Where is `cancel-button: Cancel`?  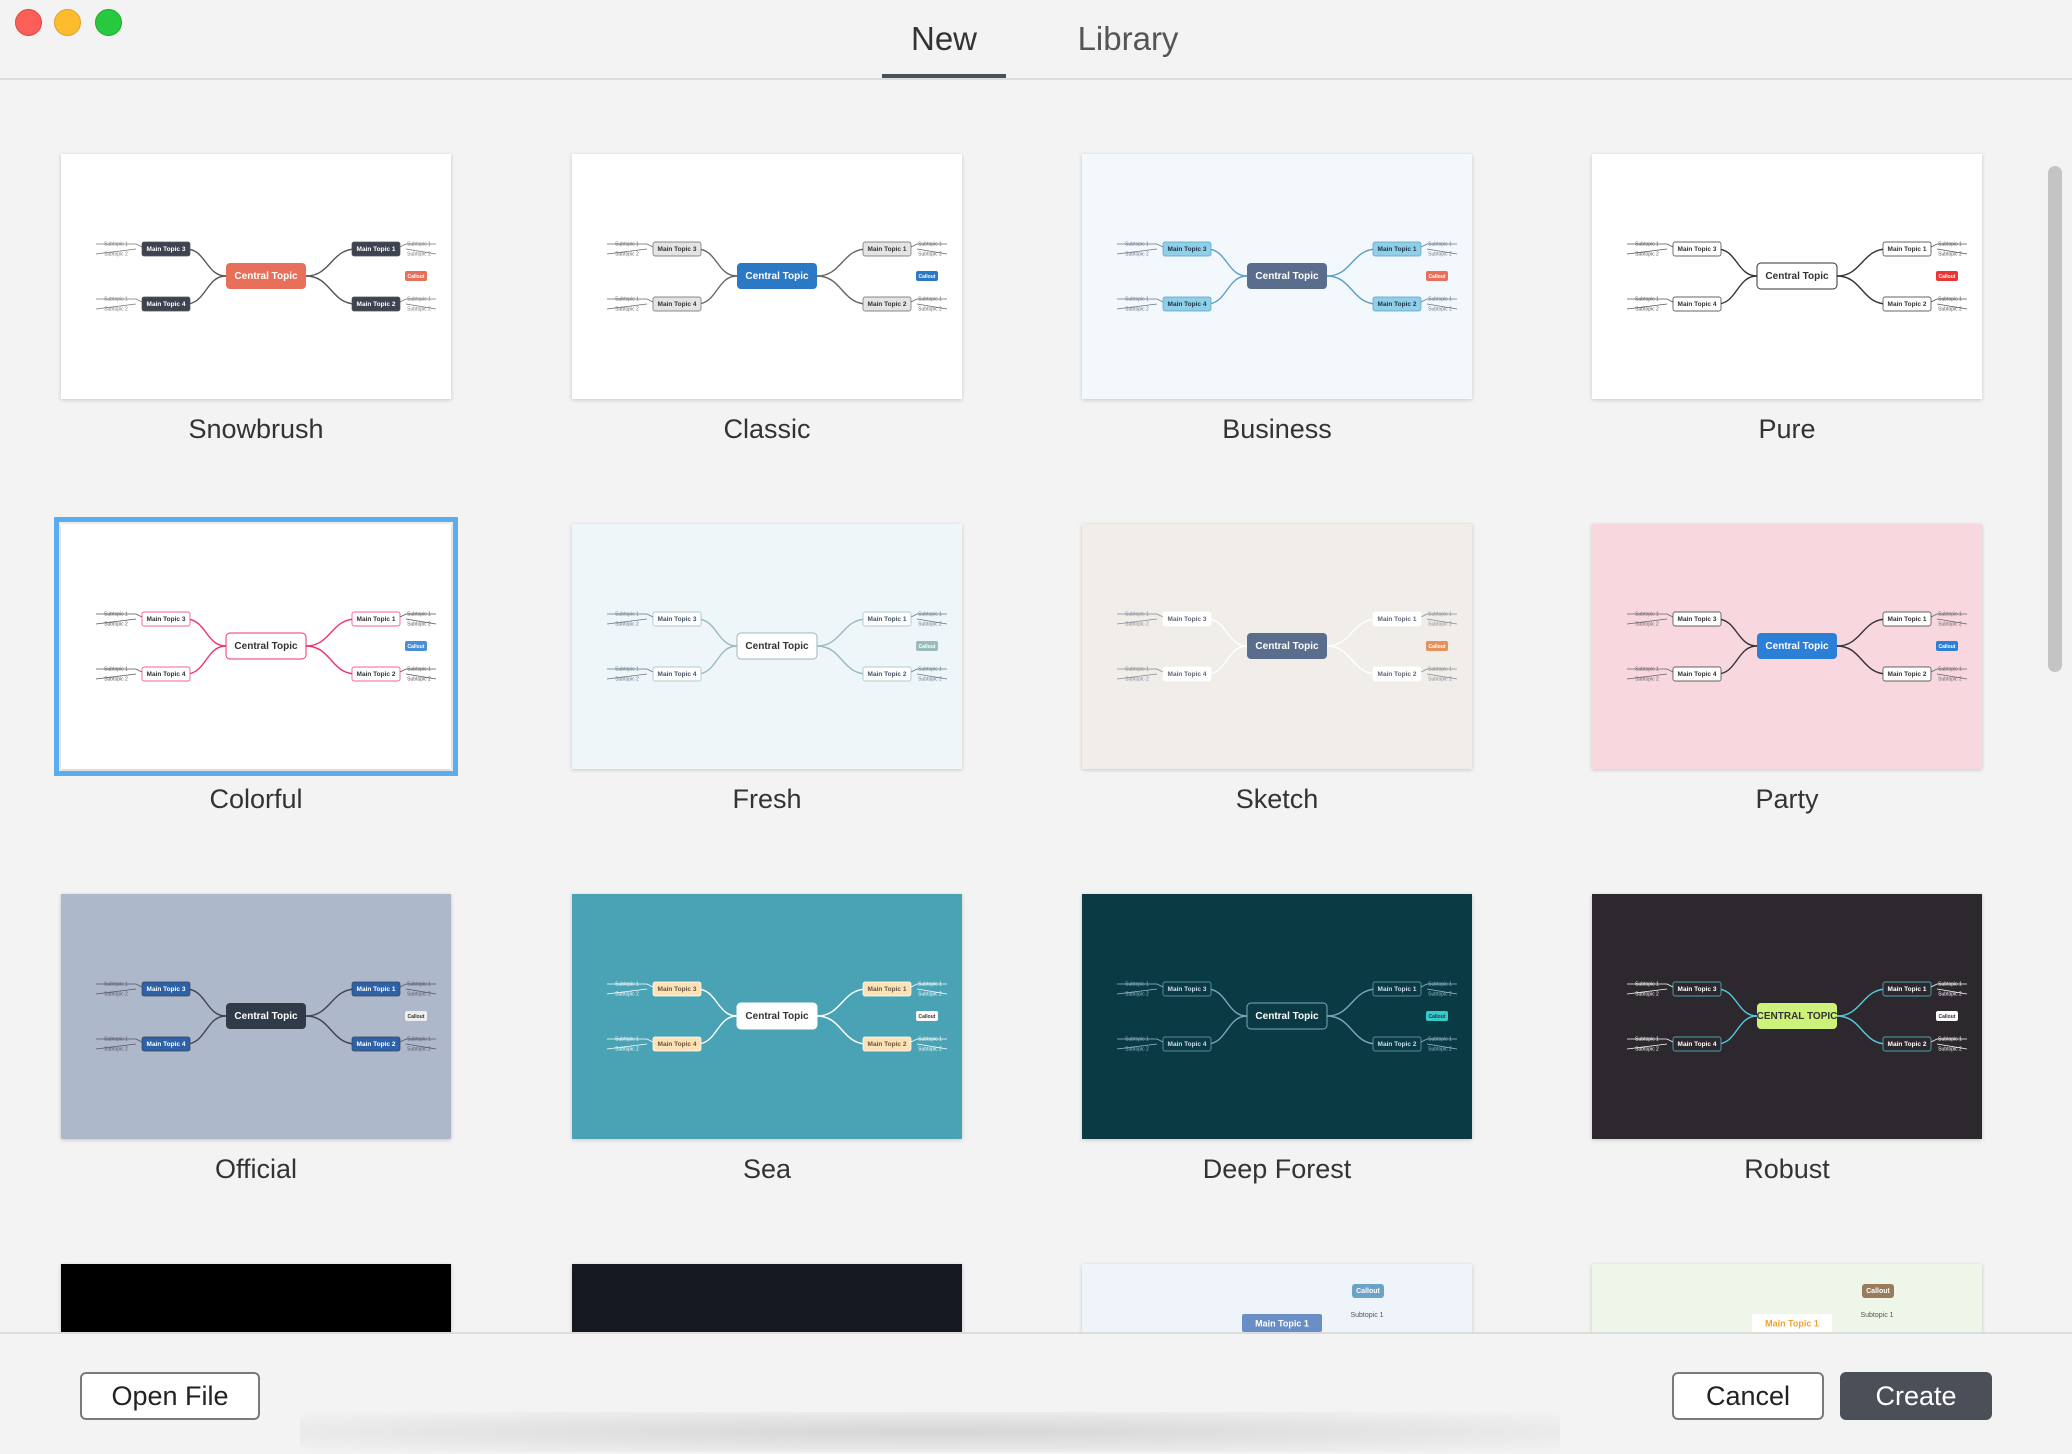
cancel-button: Cancel is located at coordinates (1748, 1396).